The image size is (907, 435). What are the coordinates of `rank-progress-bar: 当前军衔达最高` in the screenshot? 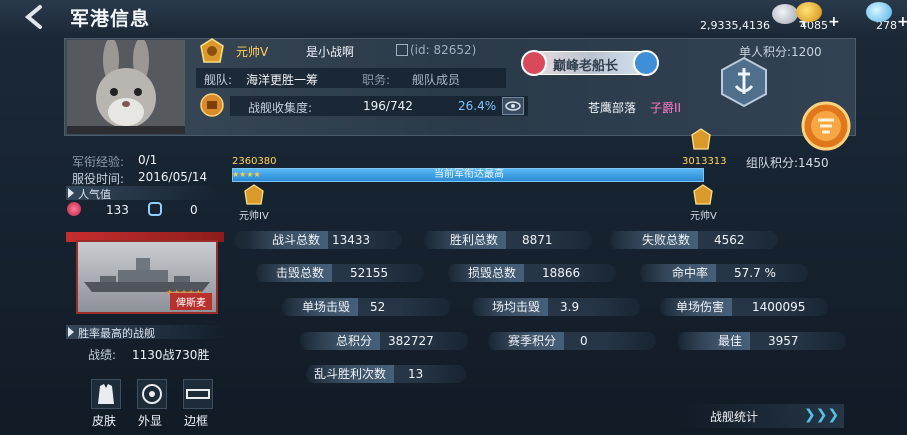 It's located at (468, 175).